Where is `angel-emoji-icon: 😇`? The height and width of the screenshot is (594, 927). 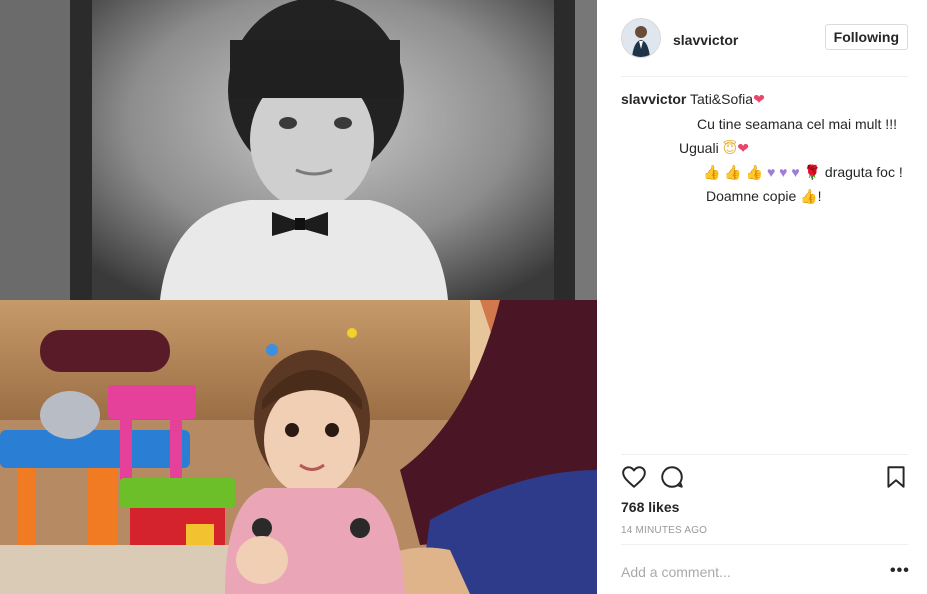
angel-emoji-icon: 😇 is located at coordinates (730, 148).